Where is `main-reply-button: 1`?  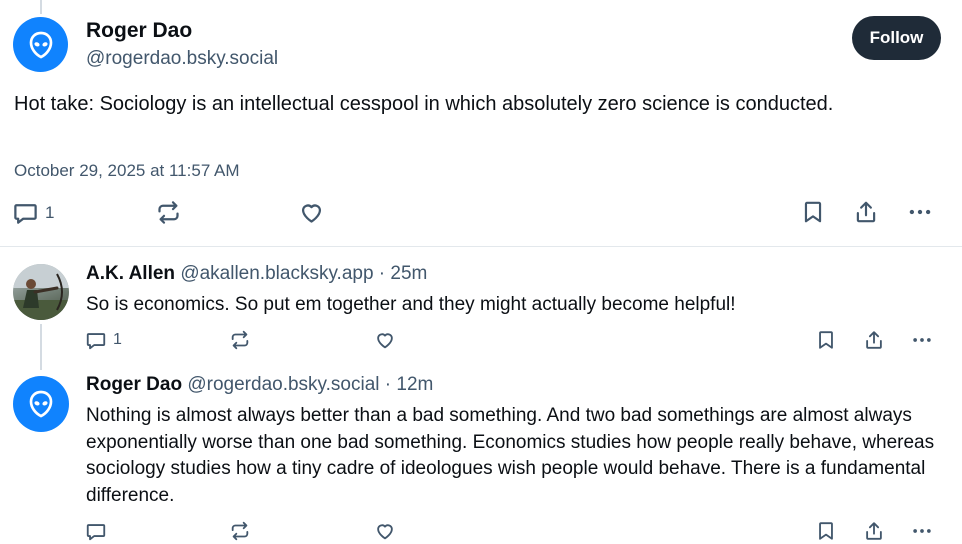
main-reply-button: 1 is located at coordinates (33, 212).